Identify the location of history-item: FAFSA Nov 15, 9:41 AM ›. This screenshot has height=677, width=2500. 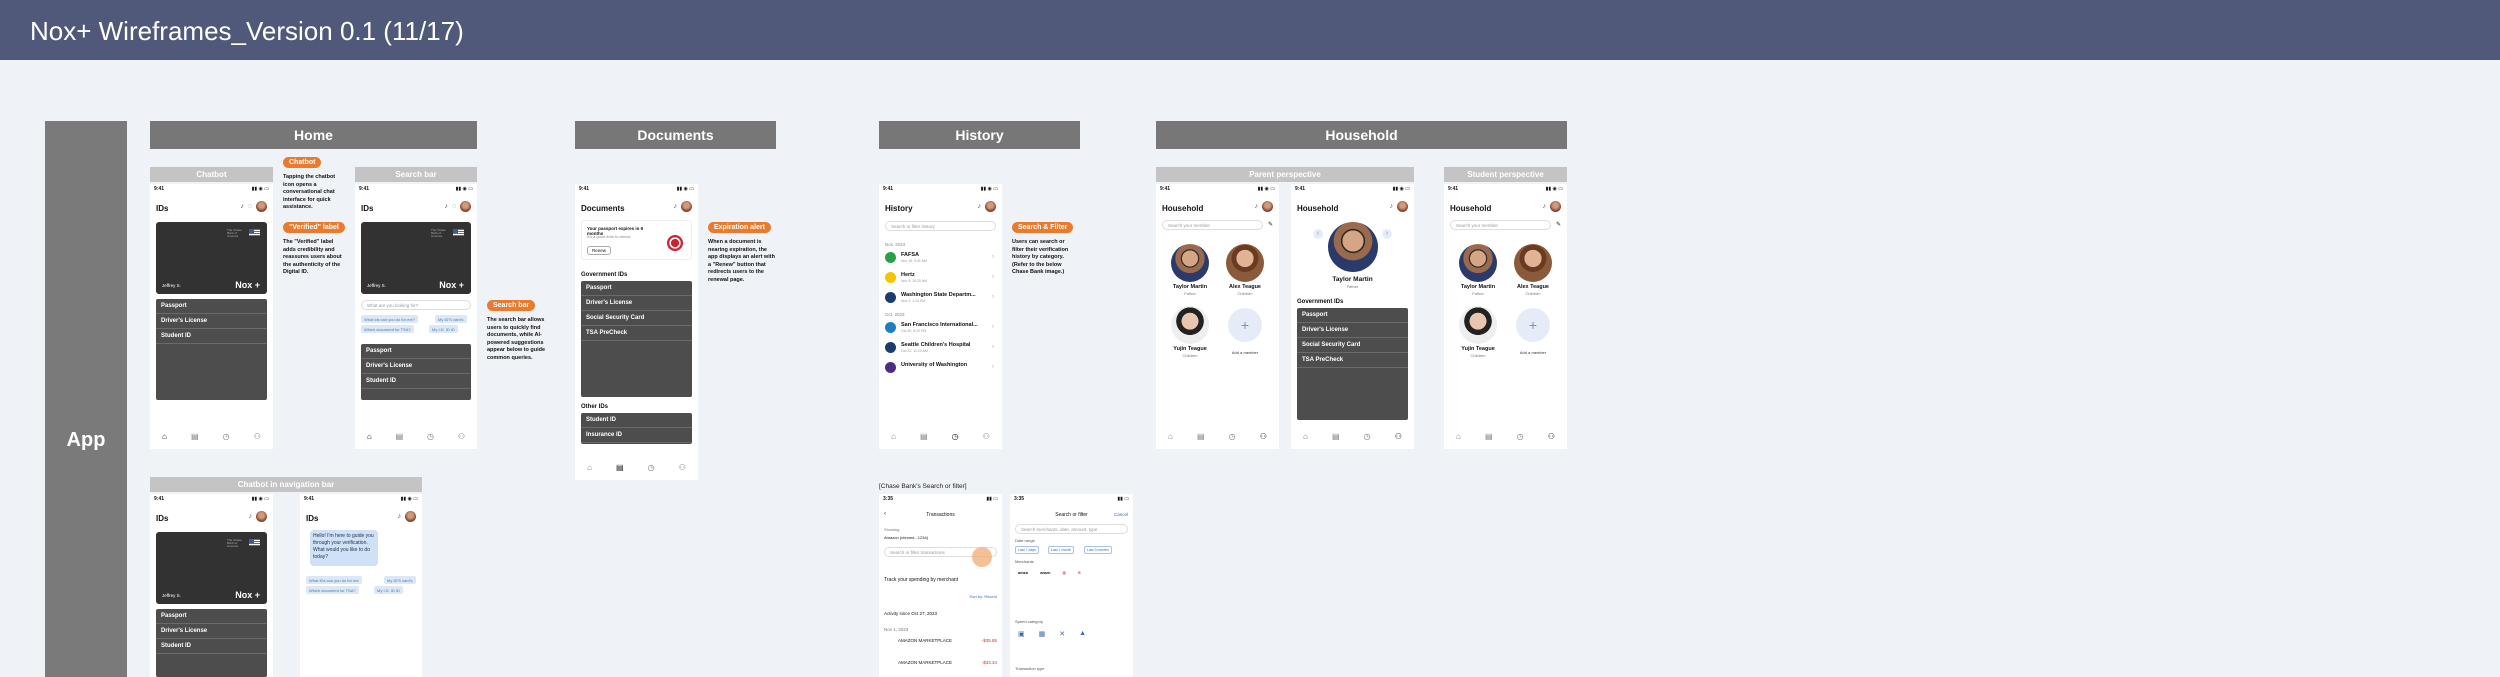
(940, 258).